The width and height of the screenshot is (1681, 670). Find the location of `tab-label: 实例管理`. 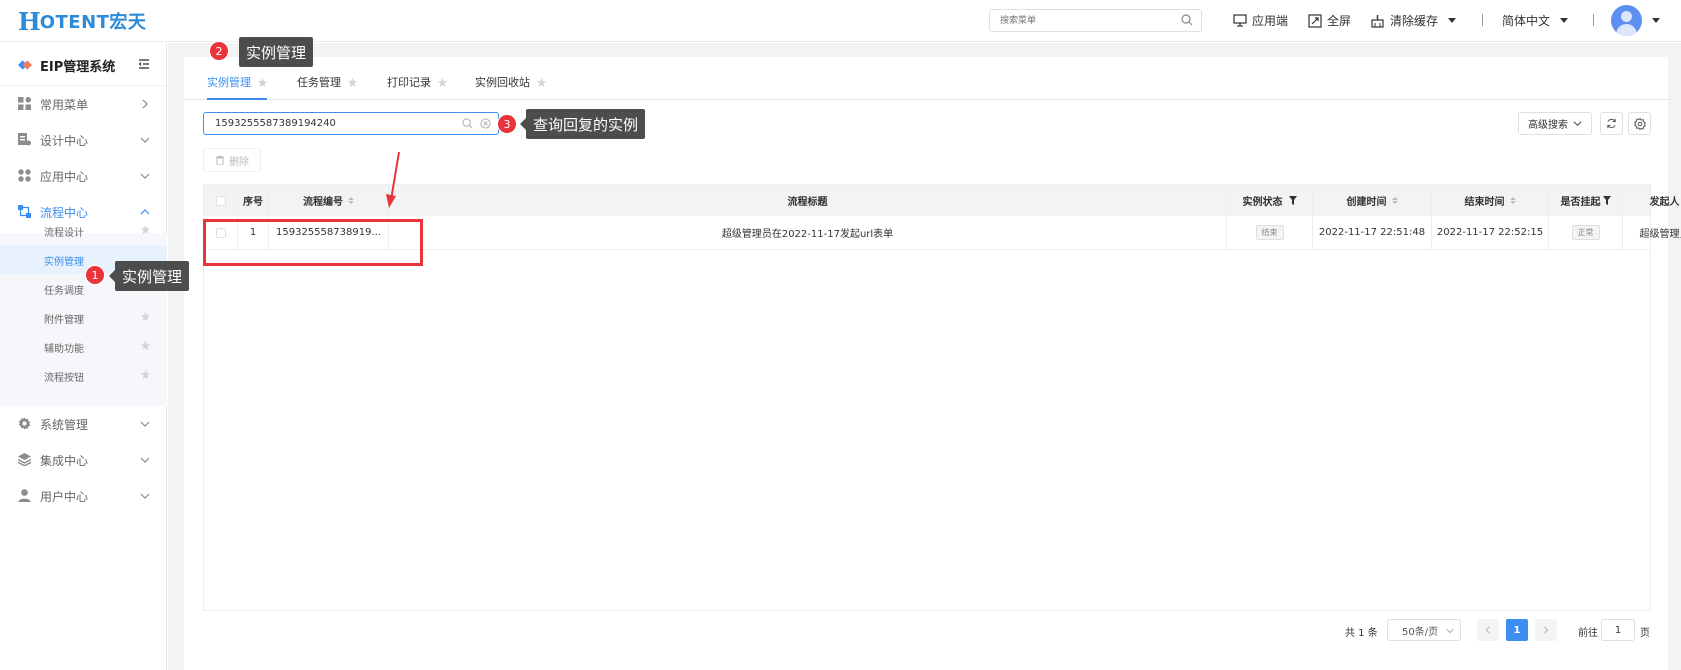

tab-label: 实例管理 is located at coordinates (229, 82).